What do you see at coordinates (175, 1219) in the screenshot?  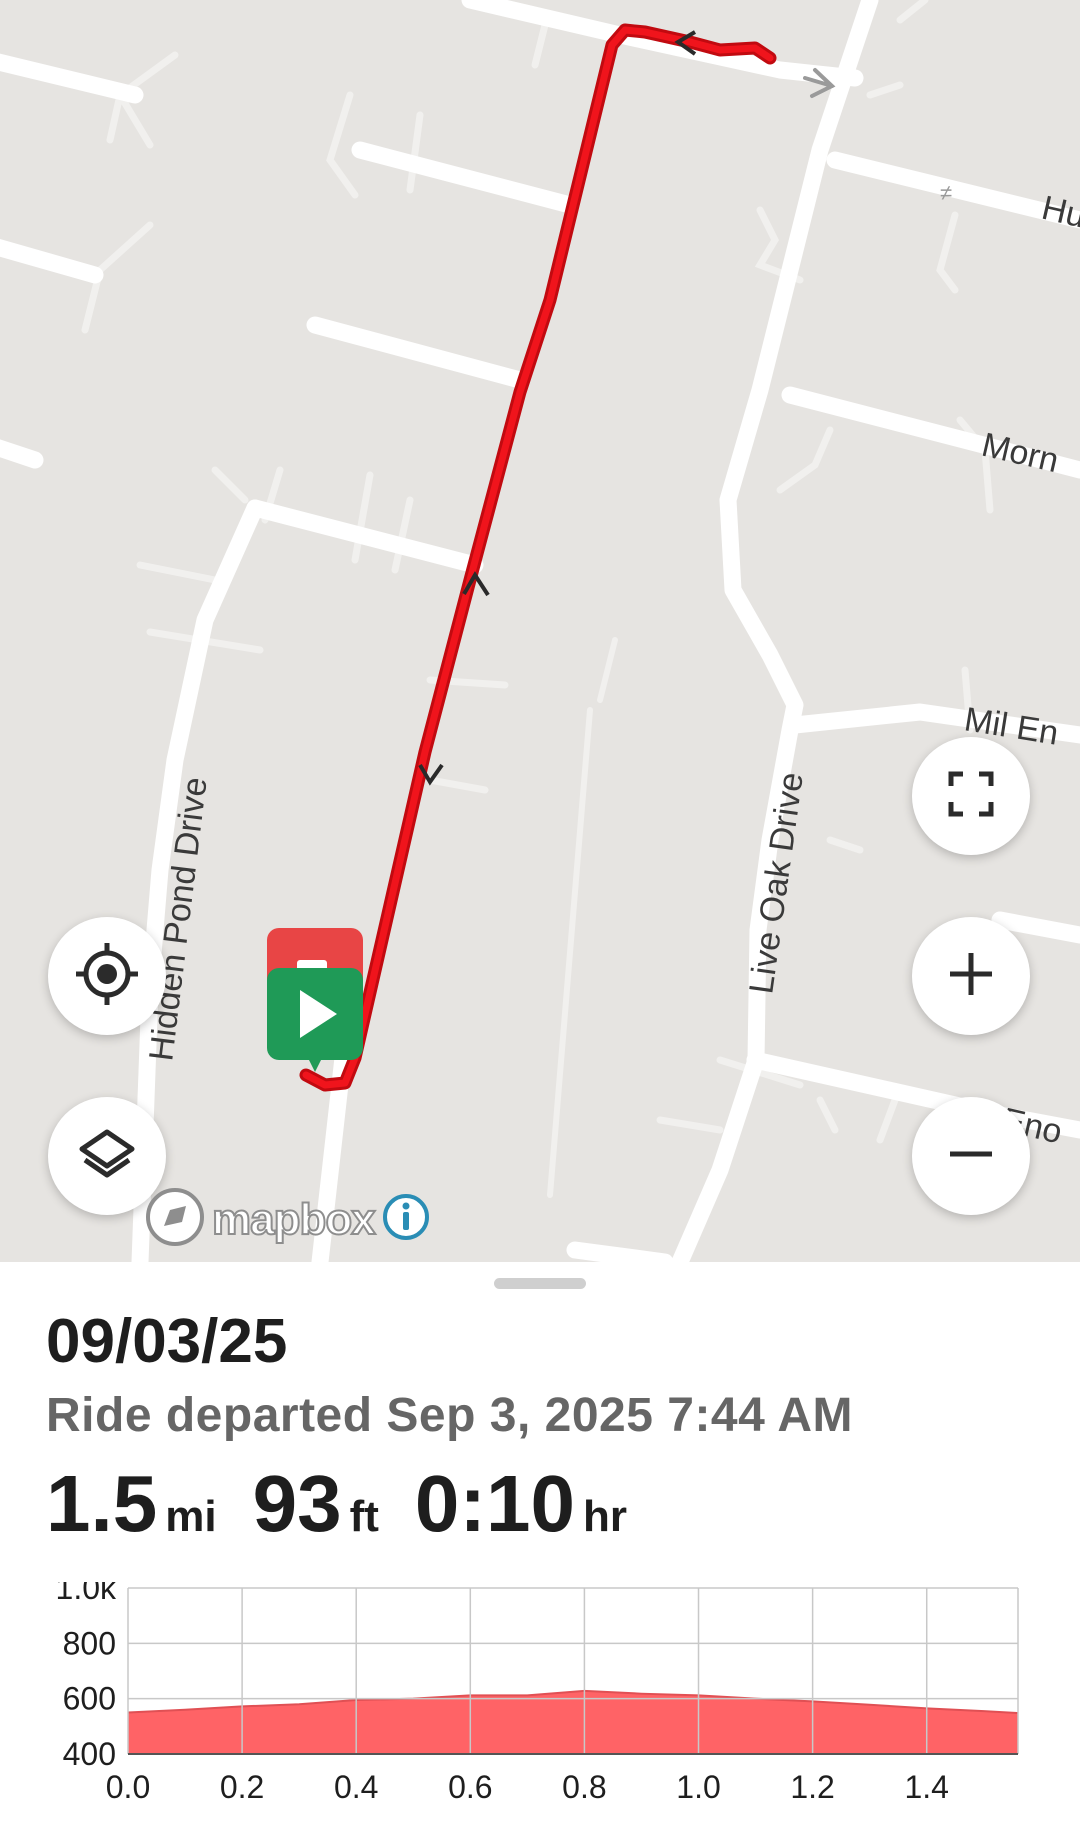 I see `mapbox-logo-icon` at bounding box center [175, 1219].